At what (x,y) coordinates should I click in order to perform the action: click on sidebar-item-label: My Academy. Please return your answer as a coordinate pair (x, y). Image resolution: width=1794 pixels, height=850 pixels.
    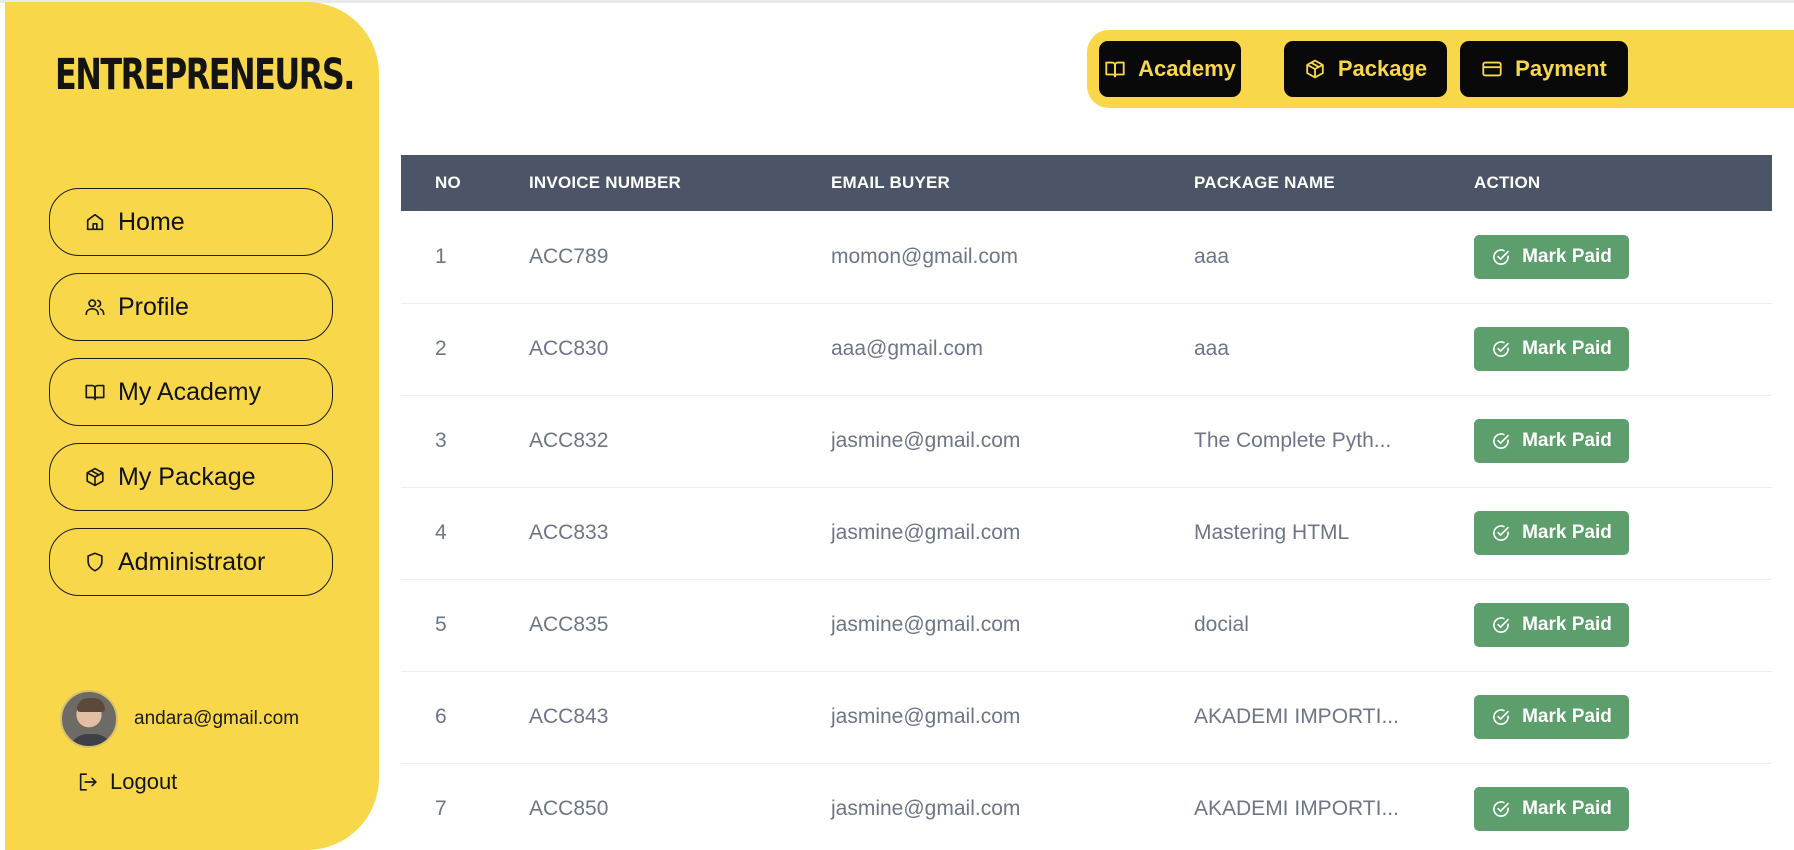
    Looking at the image, I should click on (190, 391).